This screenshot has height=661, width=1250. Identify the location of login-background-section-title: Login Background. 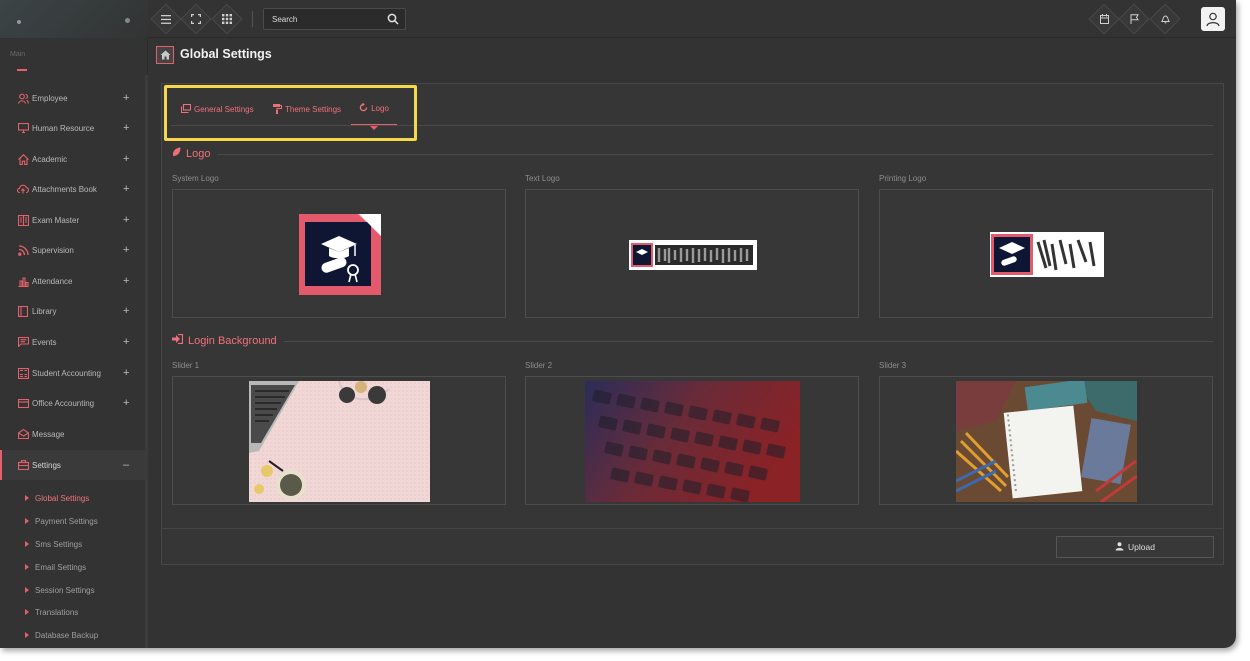
(224, 340).